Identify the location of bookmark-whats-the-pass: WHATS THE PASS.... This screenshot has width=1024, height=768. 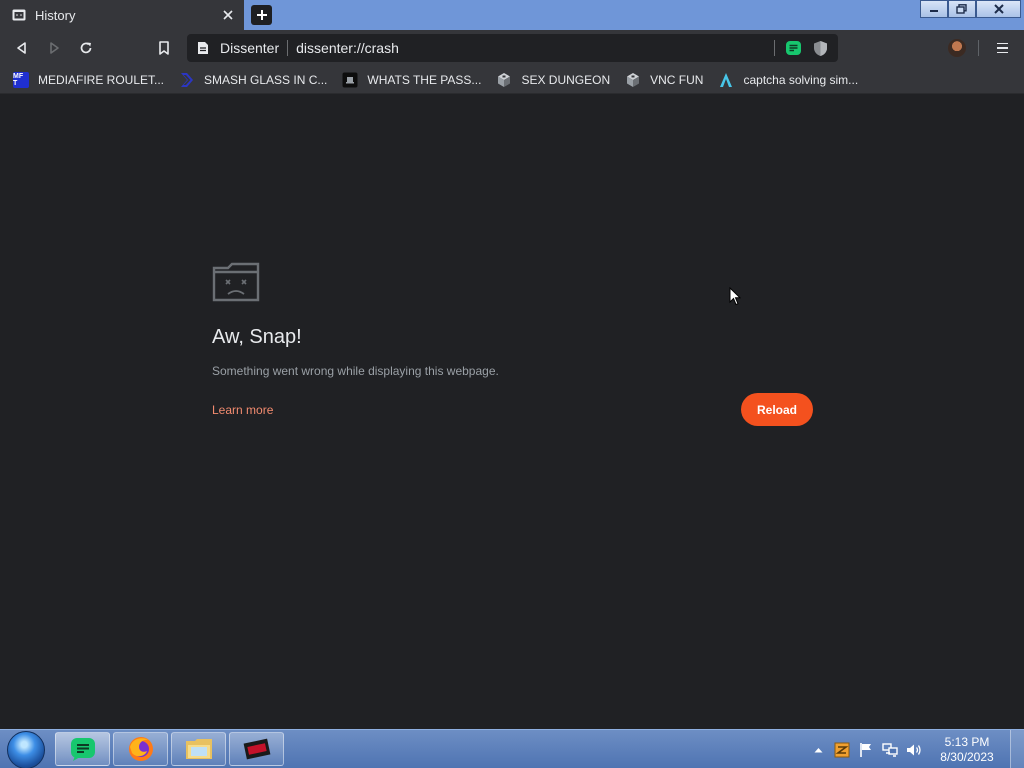
(411, 80).